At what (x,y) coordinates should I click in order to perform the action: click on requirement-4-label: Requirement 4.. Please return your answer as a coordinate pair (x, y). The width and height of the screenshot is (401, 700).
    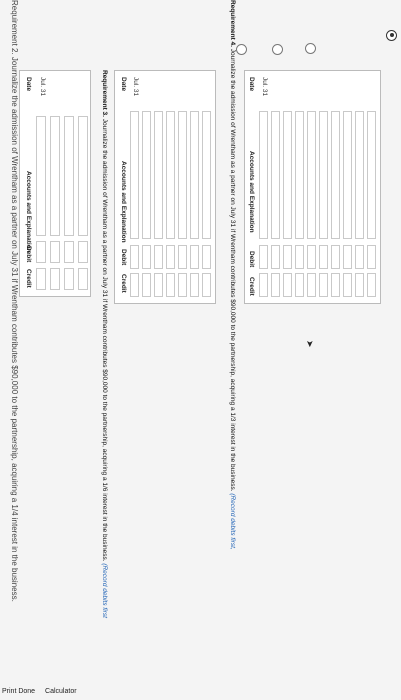
    Looking at the image, I should click on (232, 23).